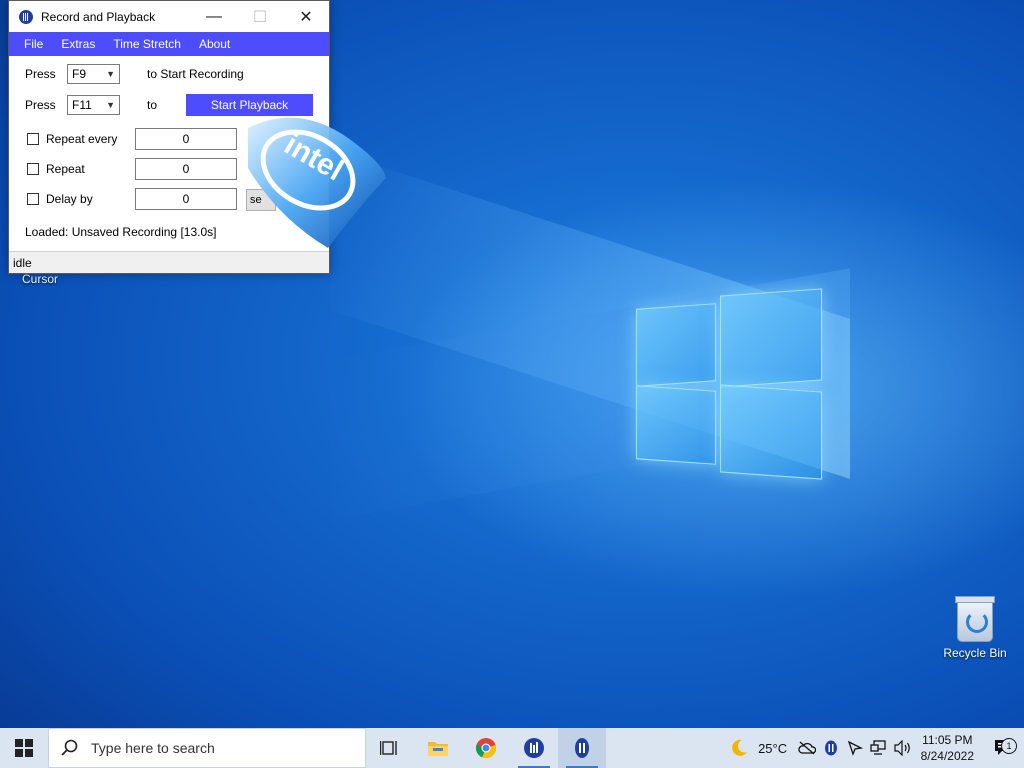 The width and height of the screenshot is (1024, 768). Describe the element at coordinates (147, 44) in the screenshot. I see `menu-time-stretch: Time Stretch` at that location.